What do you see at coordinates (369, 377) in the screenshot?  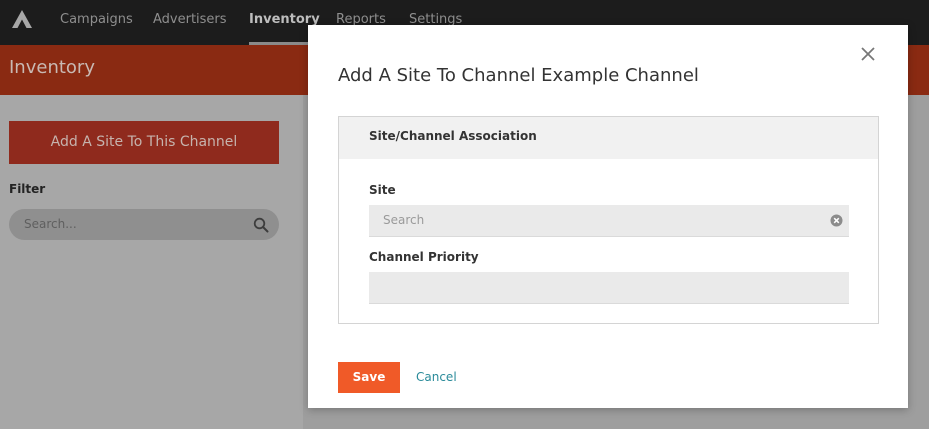 I see `save-button: Save` at bounding box center [369, 377].